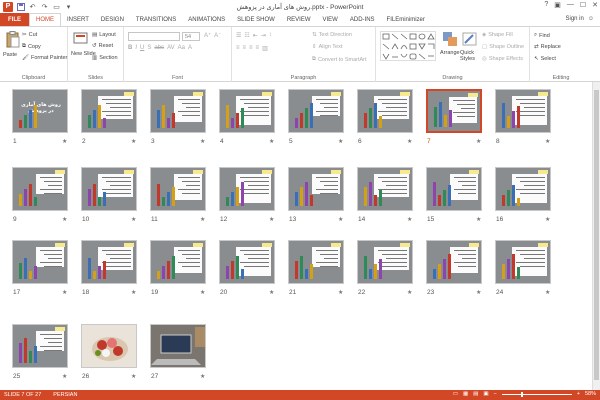  Describe the element at coordinates (238, 35) in the screenshot. I see `bullets-icon: ☰` at that location.